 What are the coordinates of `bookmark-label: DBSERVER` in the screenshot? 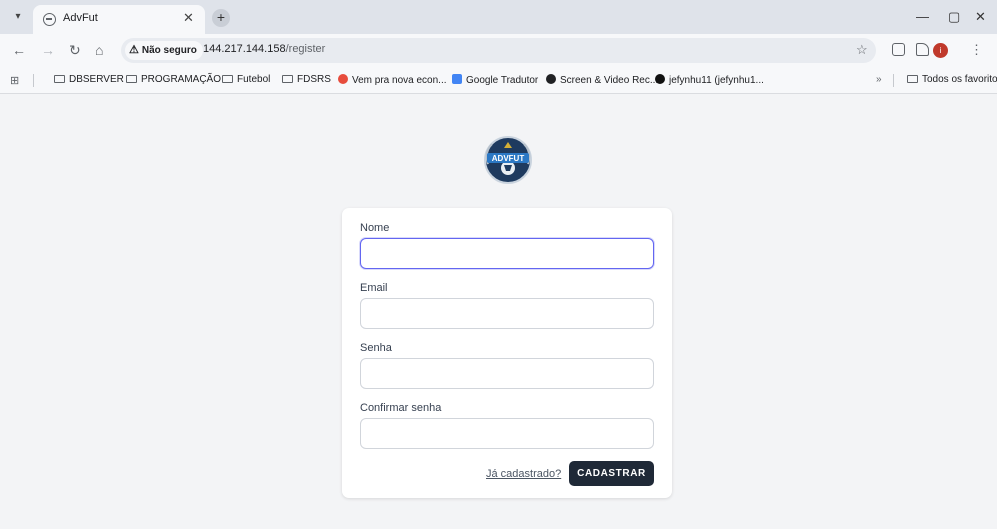 It's located at (96, 79).